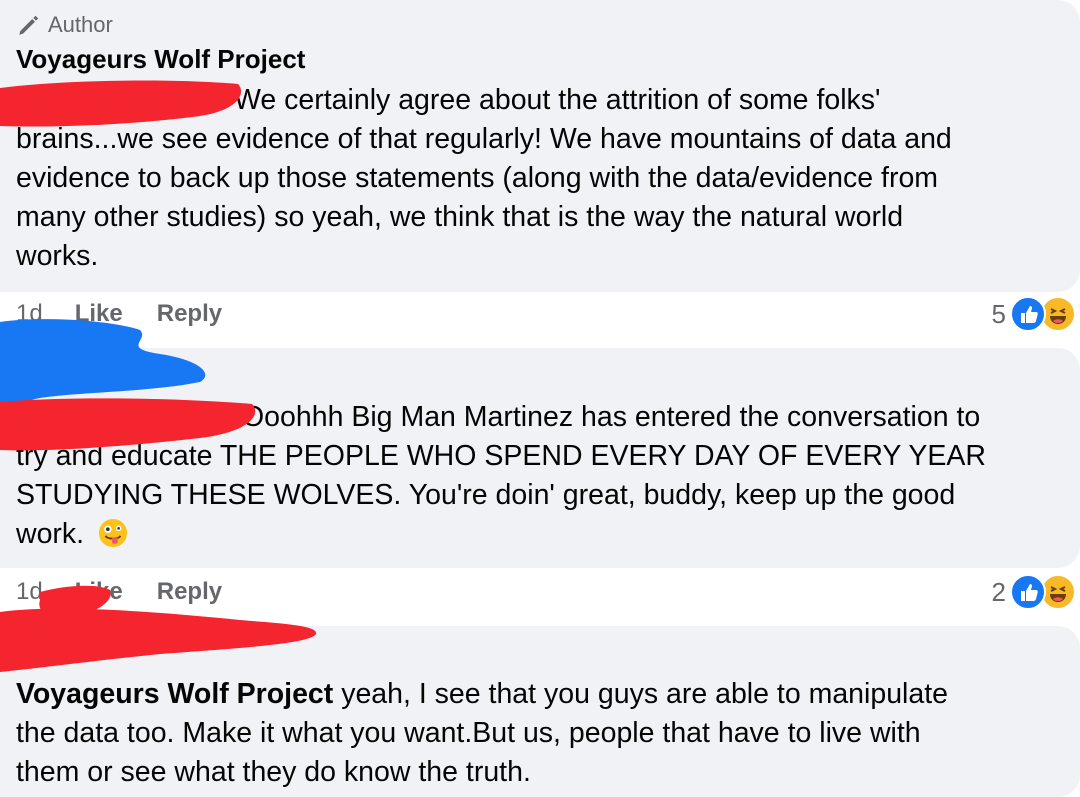  I want to click on author-badge-label: Author, so click(80, 24).